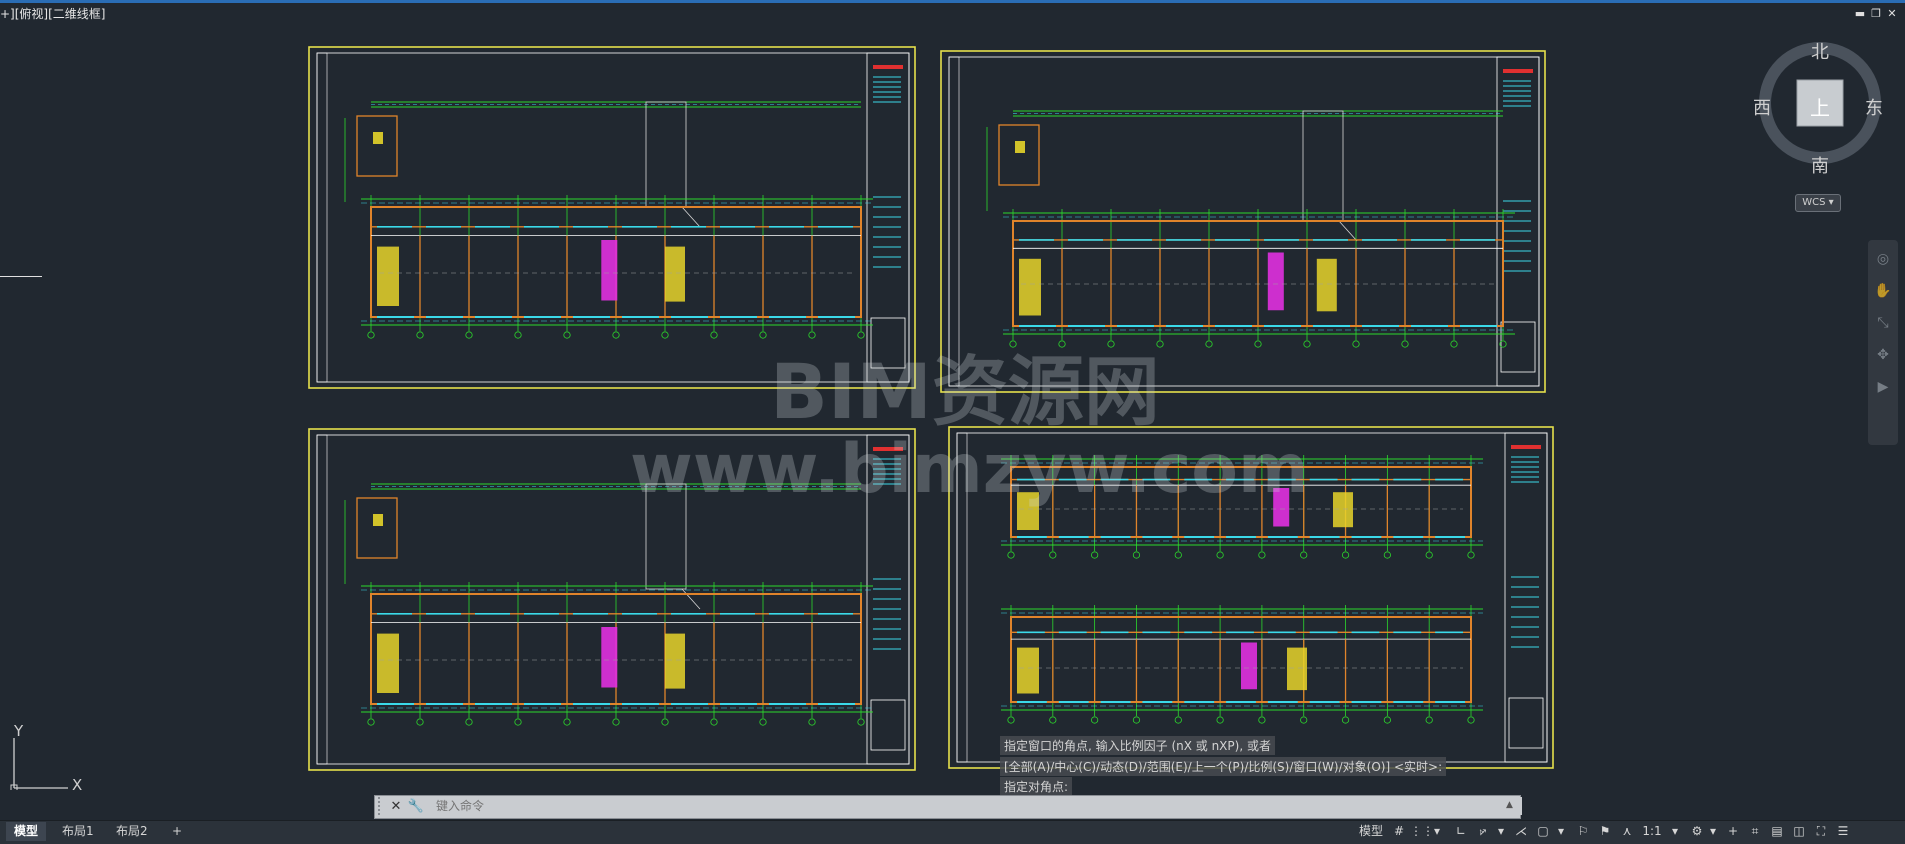  What do you see at coordinates (1843, 831) in the screenshot?
I see `customize-menu-icon: ☰` at bounding box center [1843, 831].